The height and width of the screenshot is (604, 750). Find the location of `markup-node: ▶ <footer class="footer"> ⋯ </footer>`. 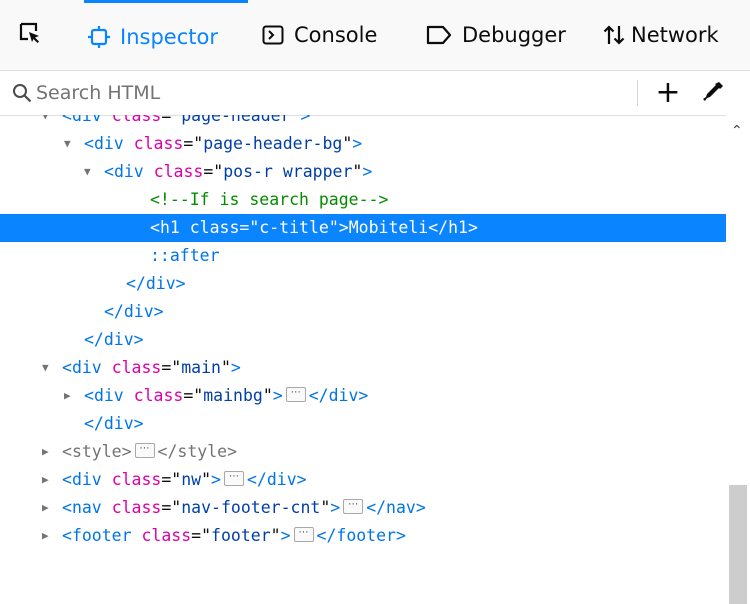

markup-node: ▶ <footer class="footer"> ⋯ </footer> is located at coordinates (363, 536).